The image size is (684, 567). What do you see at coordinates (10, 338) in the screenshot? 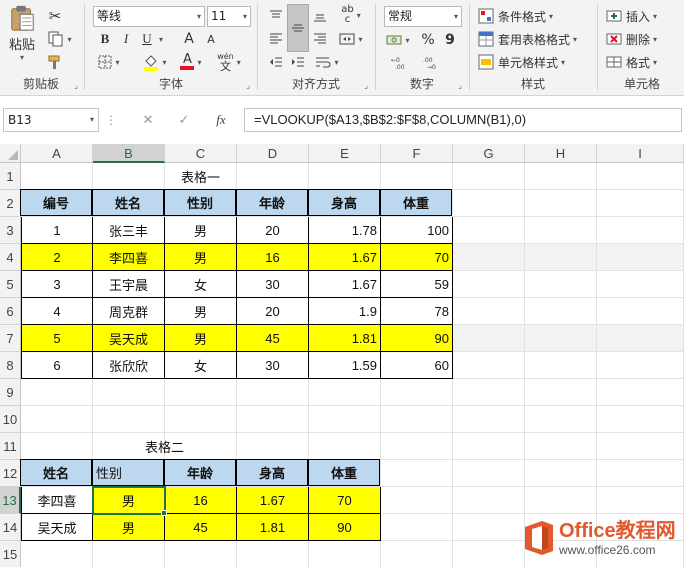
I see `row-header-7: 7` at bounding box center [10, 338].